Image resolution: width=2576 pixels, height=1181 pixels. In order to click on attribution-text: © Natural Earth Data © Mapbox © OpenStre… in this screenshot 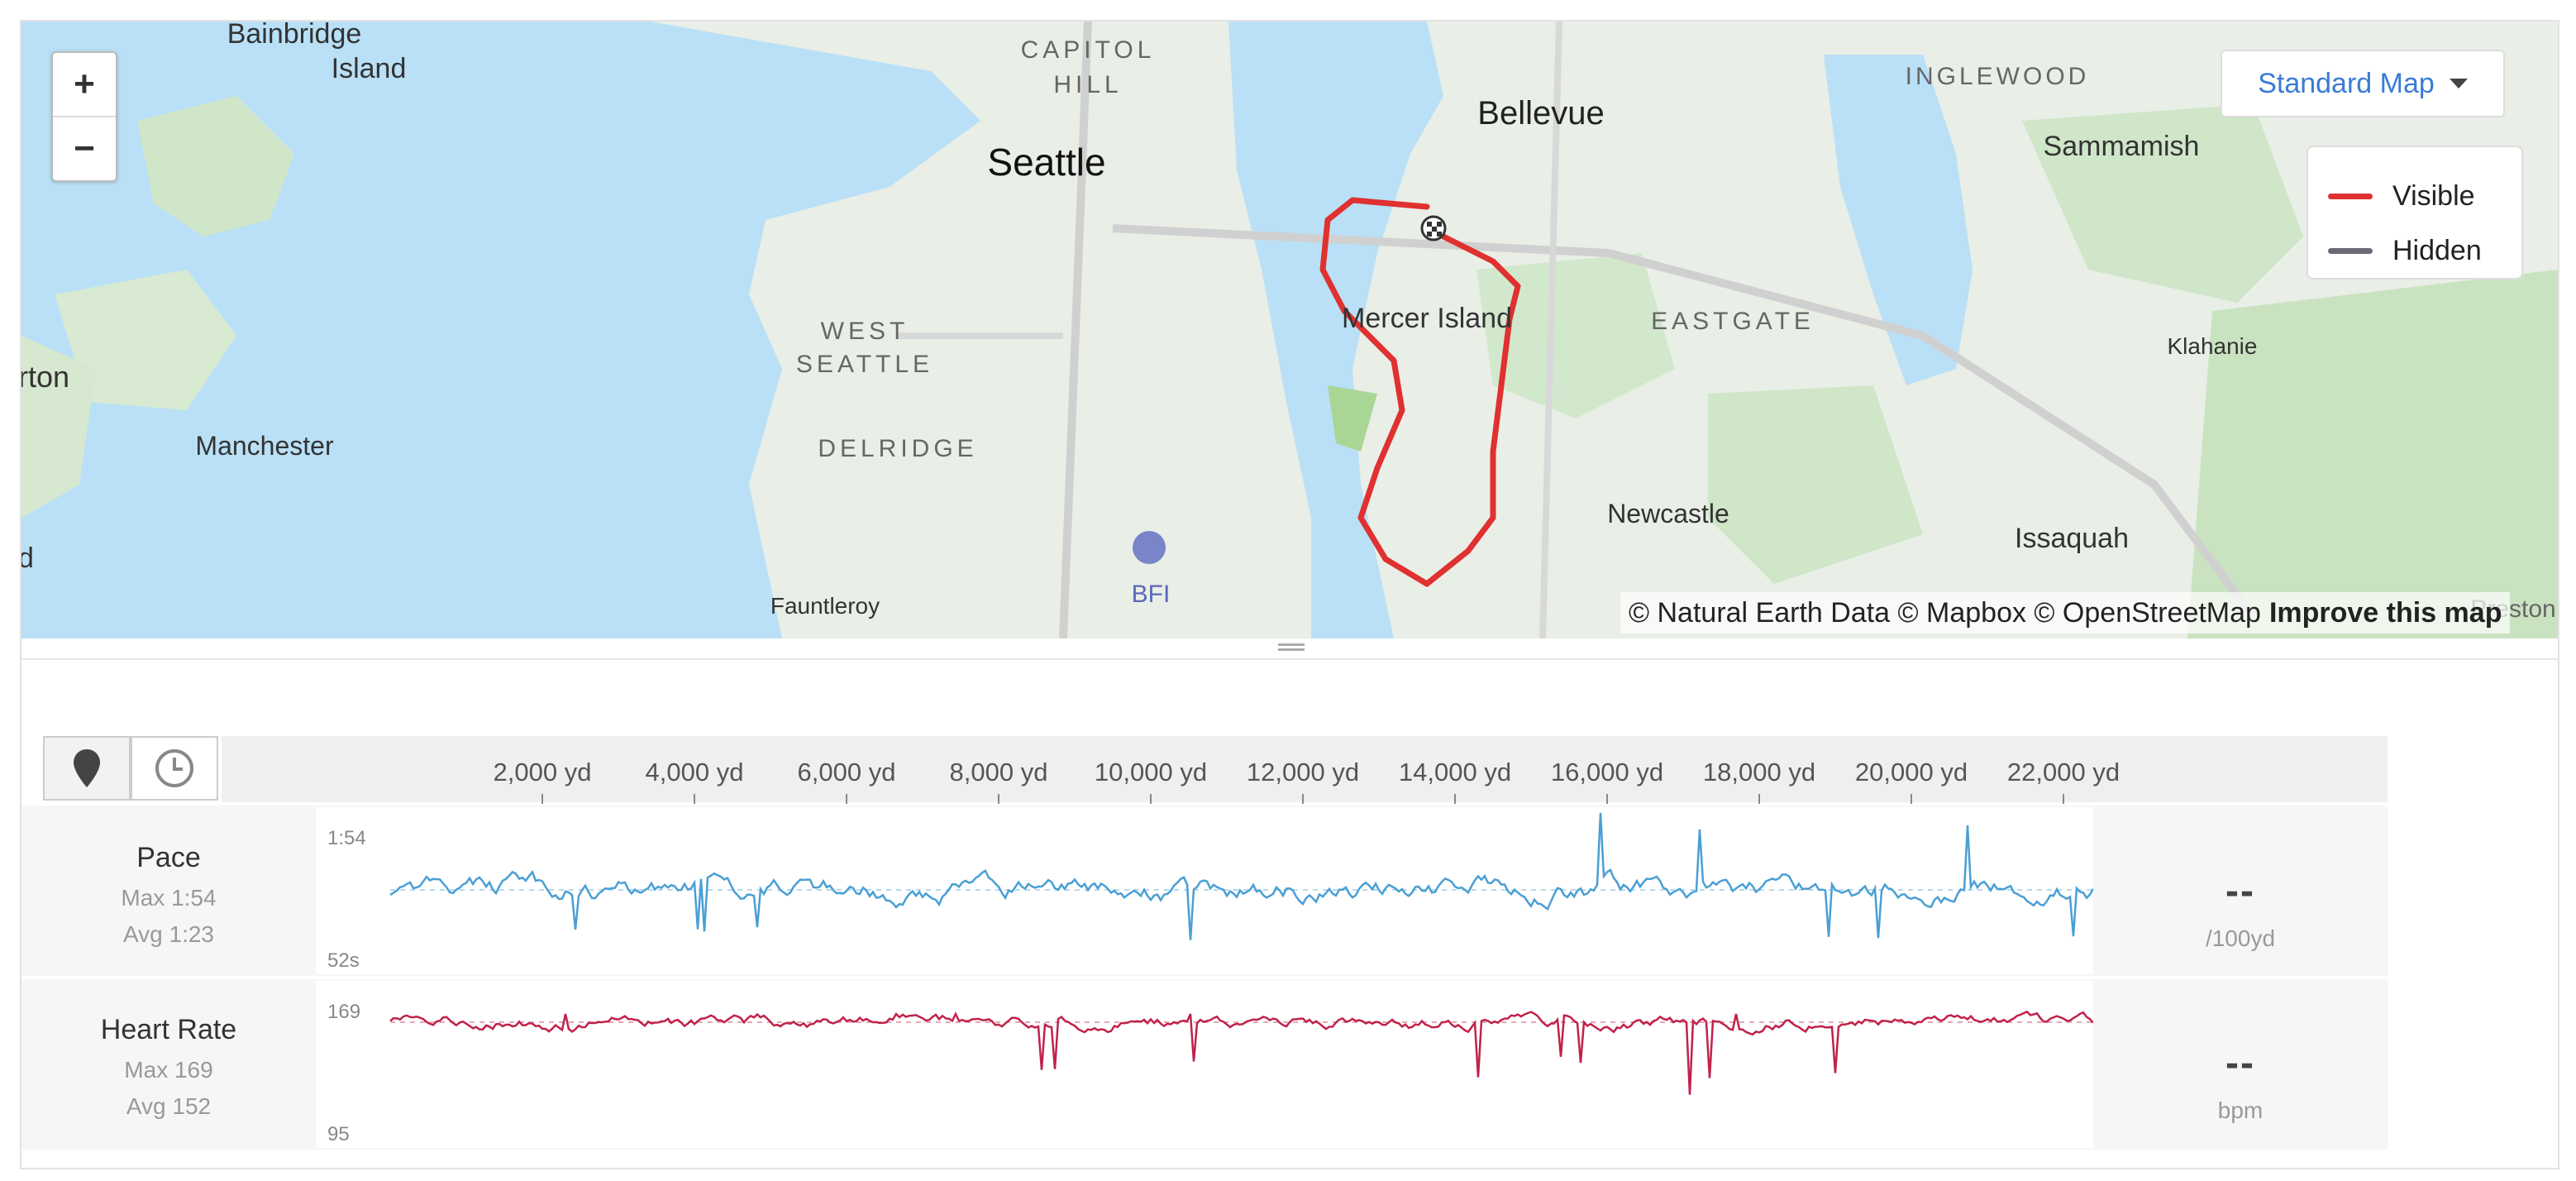, I will do `click(1945, 612)`.